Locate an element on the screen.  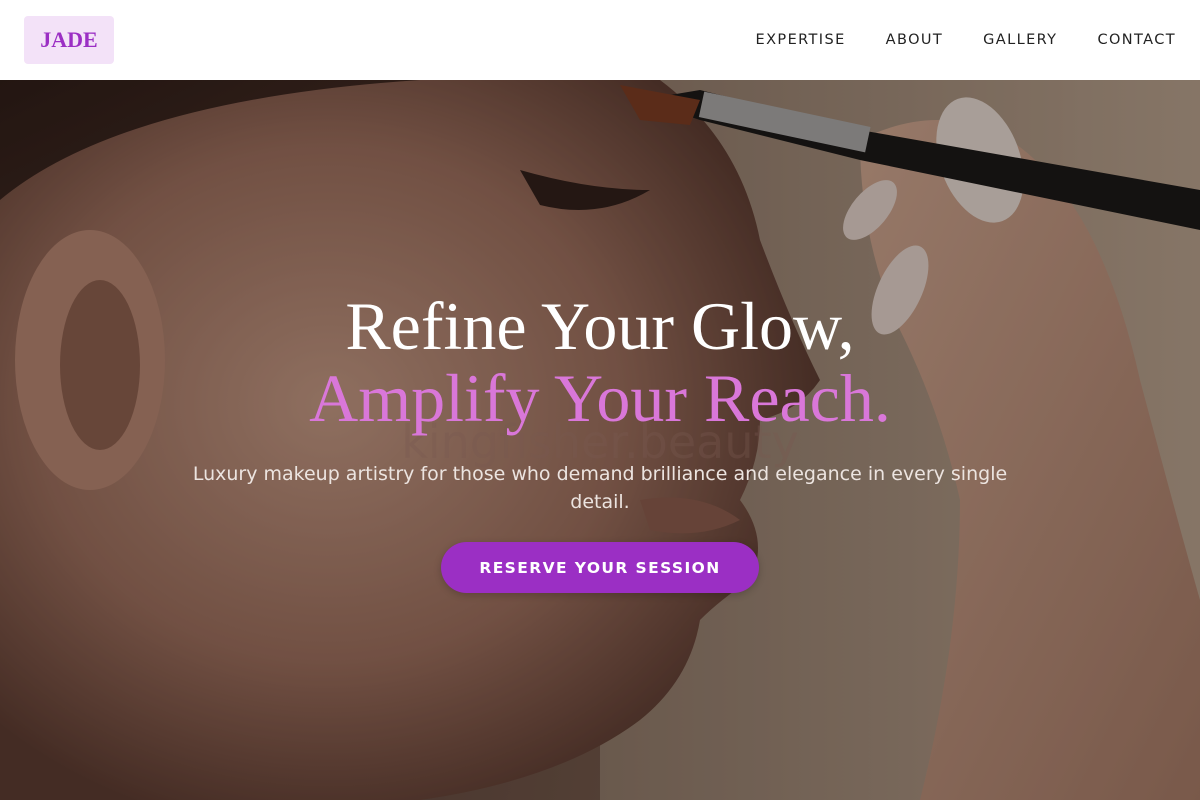
hero-headline-line1: Refine Your Glow, is located at coordinates (600, 326).